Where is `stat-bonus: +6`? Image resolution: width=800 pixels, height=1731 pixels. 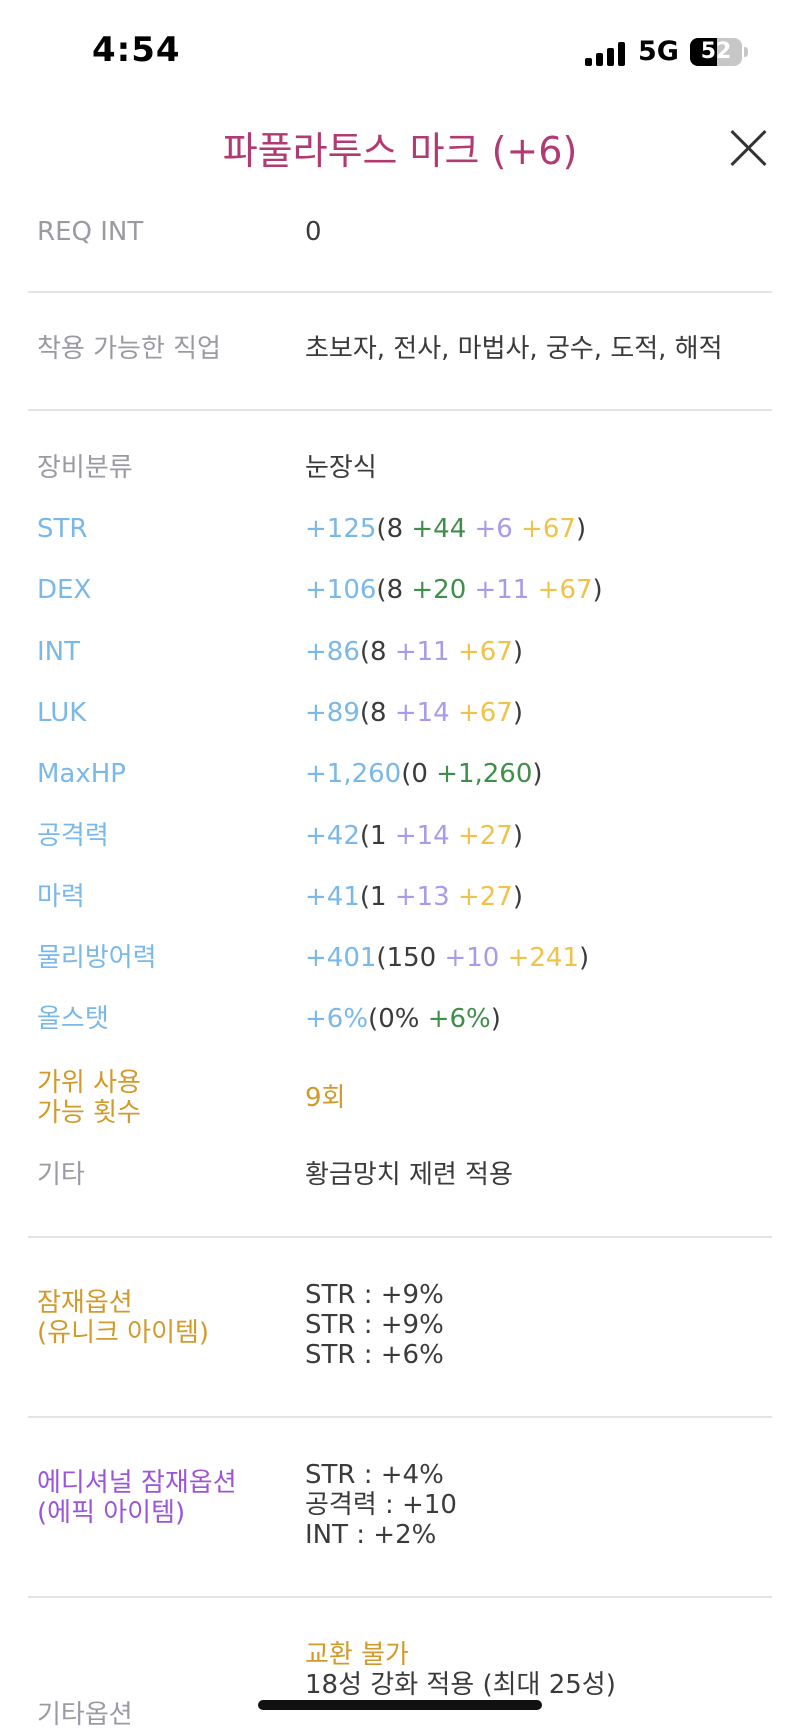 stat-bonus: +6 is located at coordinates (489, 529).